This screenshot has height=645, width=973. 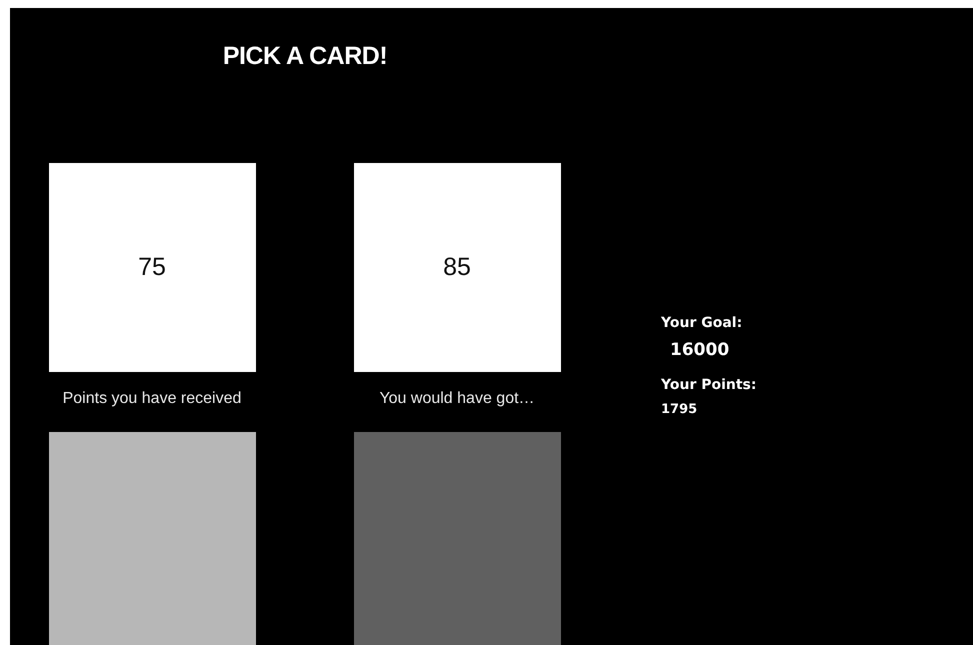 What do you see at coordinates (700, 350) in the screenshot?
I see `goal-value: 16000` at bounding box center [700, 350].